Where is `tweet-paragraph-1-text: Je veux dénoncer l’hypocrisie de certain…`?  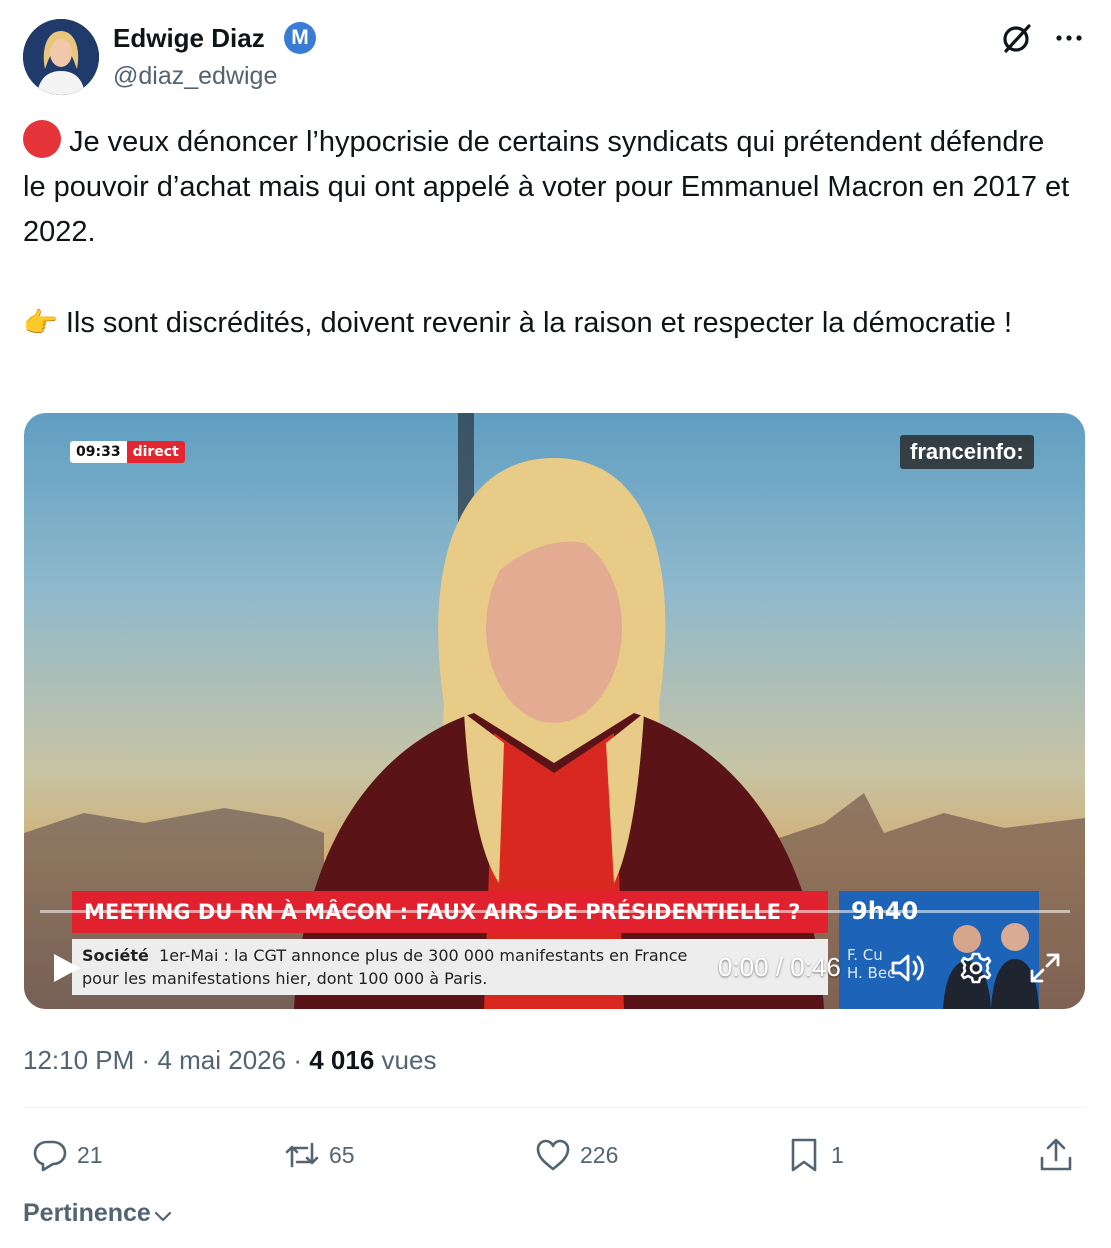 tweet-paragraph-1-text: Je veux dénoncer l’hypocrisie de certain… is located at coordinates (546, 187).